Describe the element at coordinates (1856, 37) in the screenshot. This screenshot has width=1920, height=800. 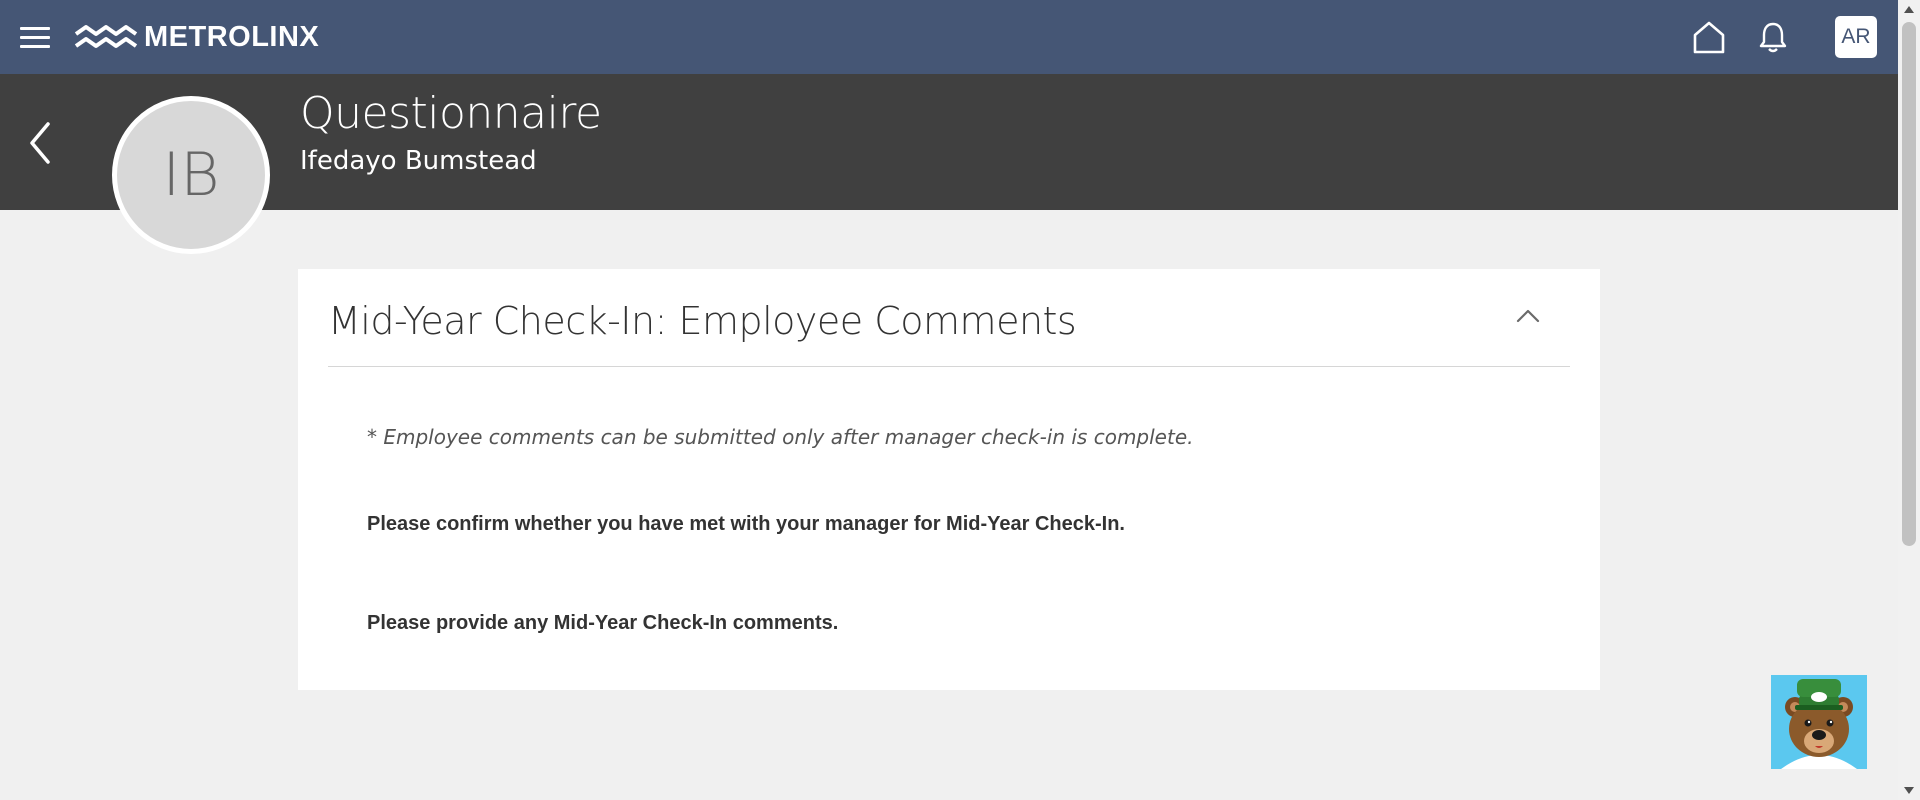
I see `user-avatar-button: AR` at that location.